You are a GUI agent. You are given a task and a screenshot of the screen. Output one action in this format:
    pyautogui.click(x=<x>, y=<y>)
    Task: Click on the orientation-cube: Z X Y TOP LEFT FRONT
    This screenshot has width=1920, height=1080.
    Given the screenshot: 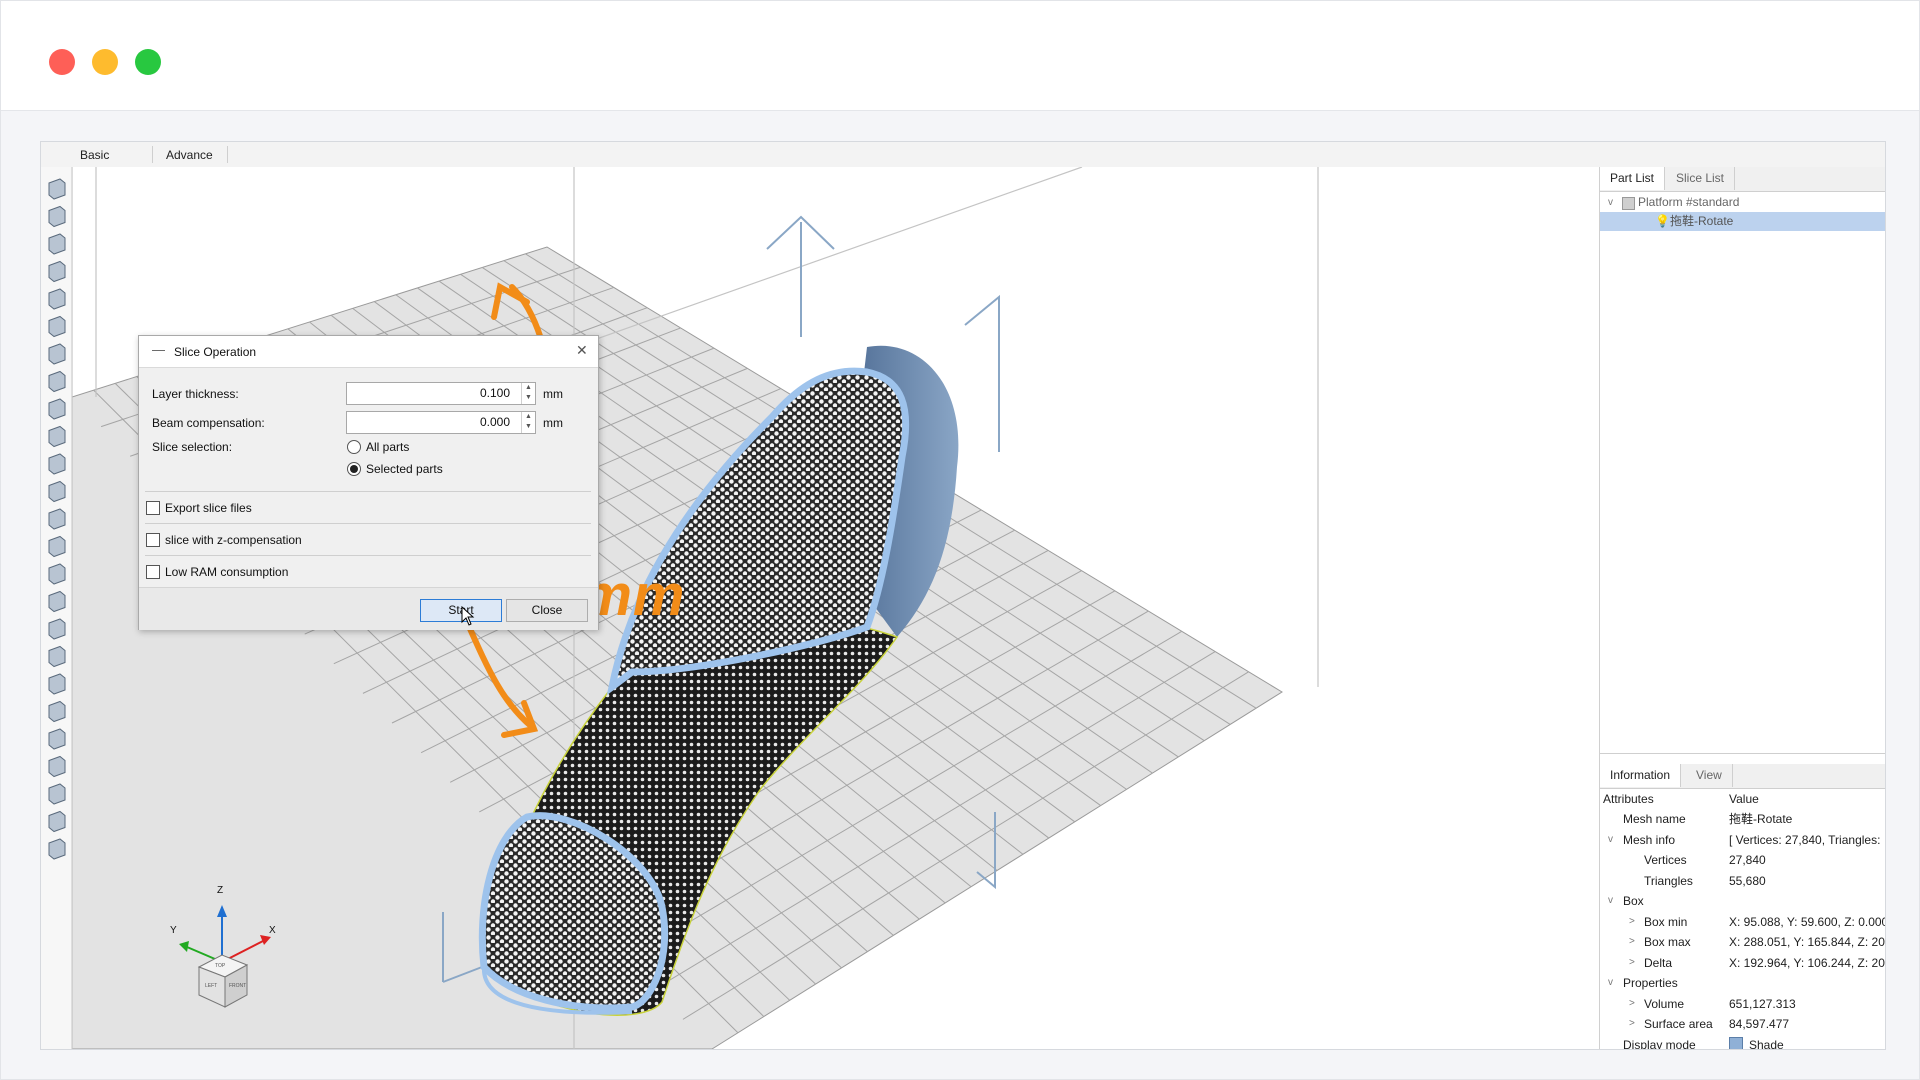 What is the action you would take?
    pyautogui.click(x=217, y=947)
    